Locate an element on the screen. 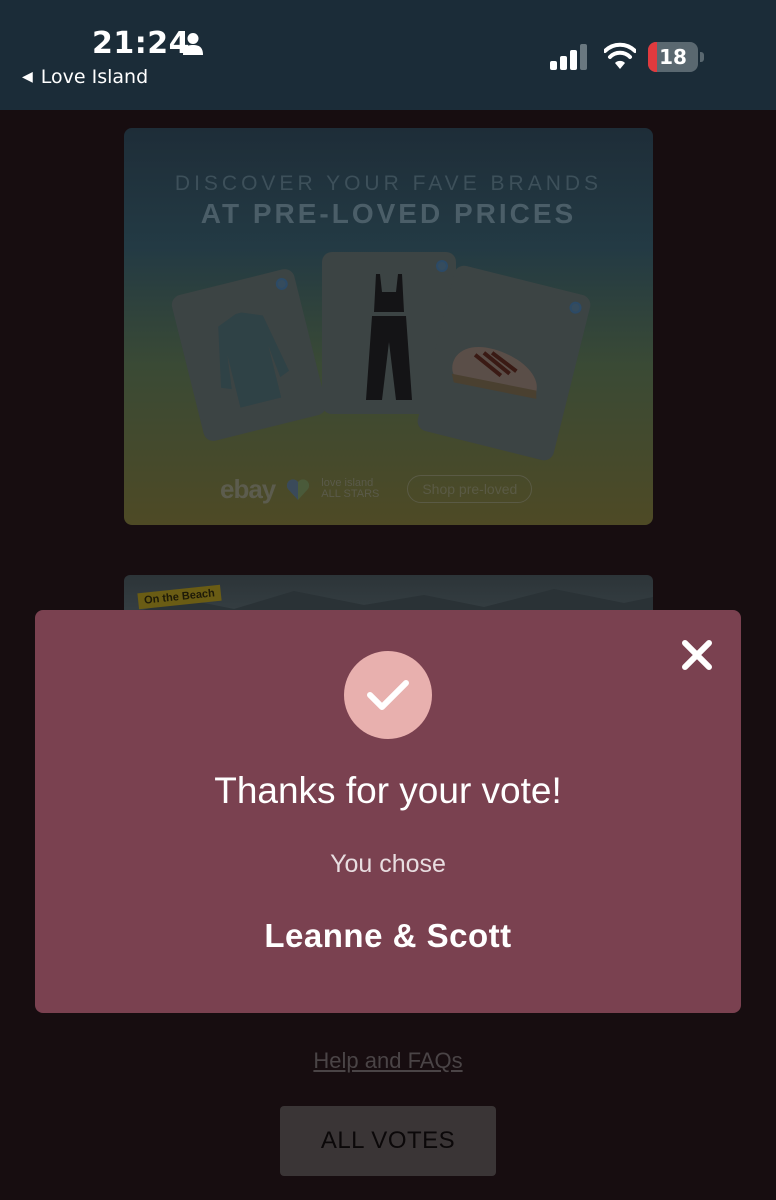 The image size is (776, 1200). ad-headline-top: DISCOVER YOUR FAVE BRANDS is located at coordinates (388, 183).